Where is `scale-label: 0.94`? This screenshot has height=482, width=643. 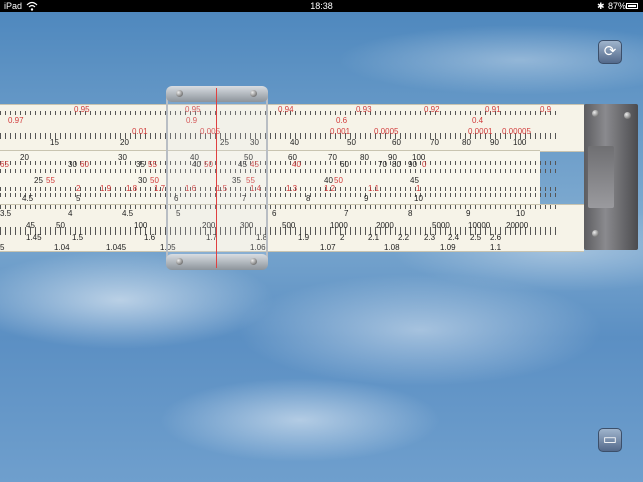
scale-label: 0.94 is located at coordinates (286, 109).